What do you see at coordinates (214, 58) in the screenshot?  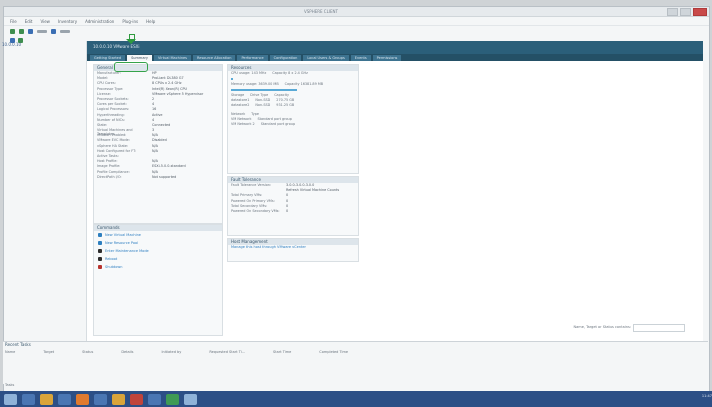 I see `tab-resource-allocation: Resource Allocation` at bounding box center [214, 58].